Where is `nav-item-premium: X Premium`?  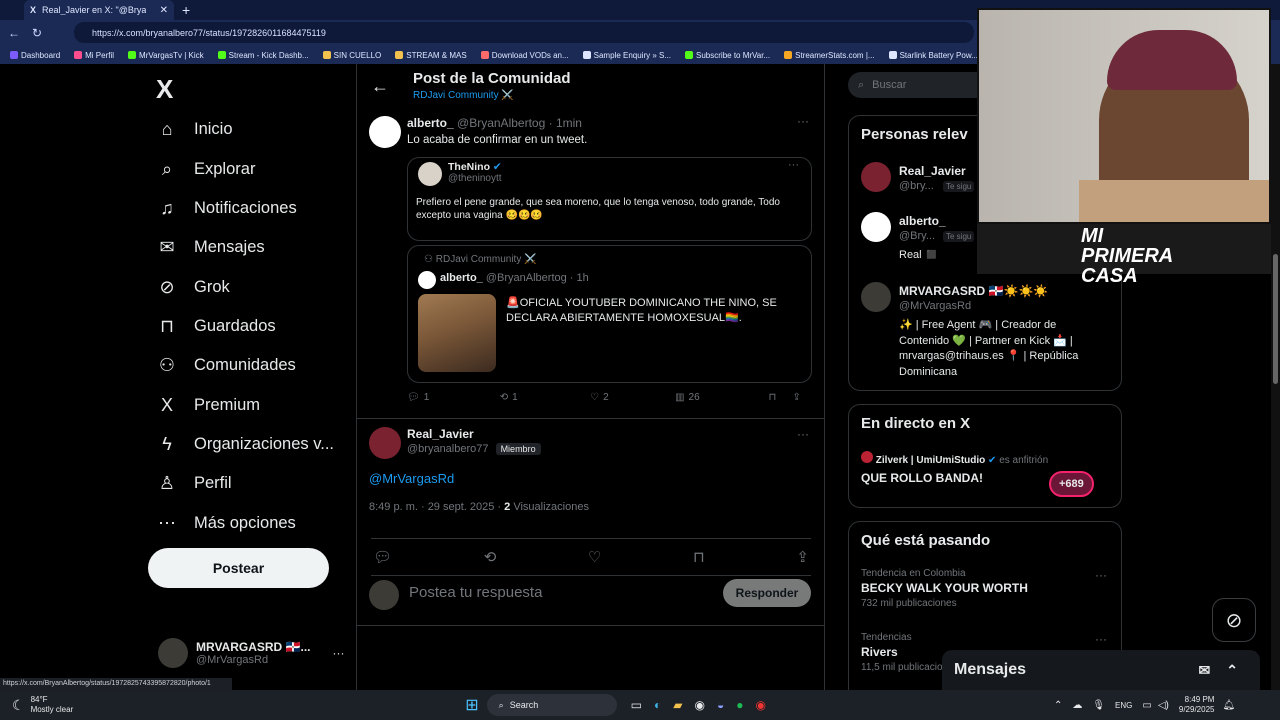
nav-item-premium: X Premium is located at coordinates (208, 405).